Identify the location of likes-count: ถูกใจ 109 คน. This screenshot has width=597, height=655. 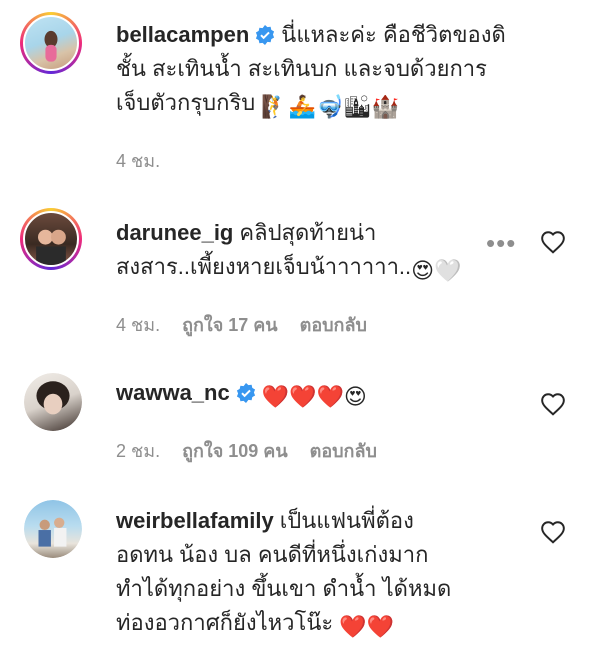
(235, 450).